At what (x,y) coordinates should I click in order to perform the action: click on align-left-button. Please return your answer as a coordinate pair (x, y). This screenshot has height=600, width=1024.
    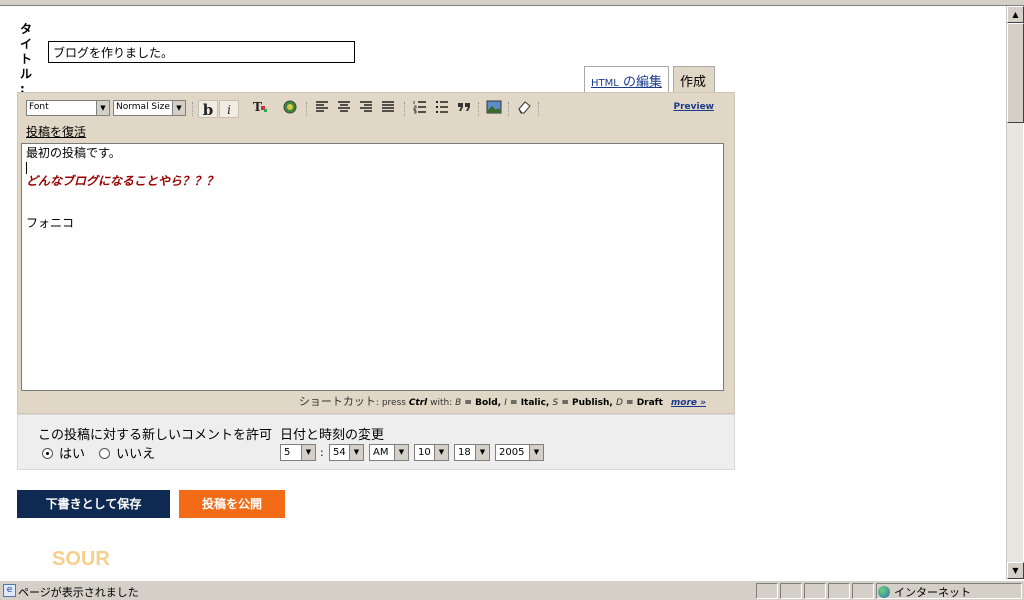
    Looking at the image, I should click on (322, 109).